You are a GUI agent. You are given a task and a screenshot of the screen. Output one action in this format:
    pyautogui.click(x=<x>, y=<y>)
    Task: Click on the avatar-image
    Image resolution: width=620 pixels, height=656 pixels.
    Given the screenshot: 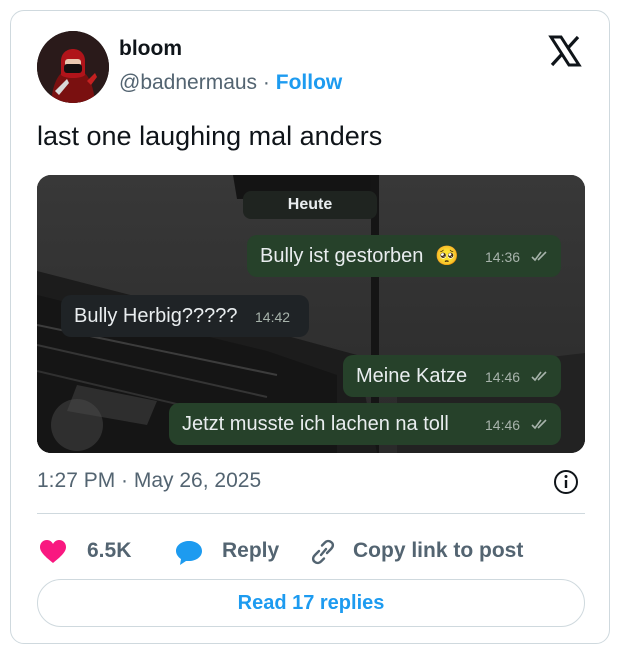 What is the action you would take?
    pyautogui.click(x=73, y=67)
    